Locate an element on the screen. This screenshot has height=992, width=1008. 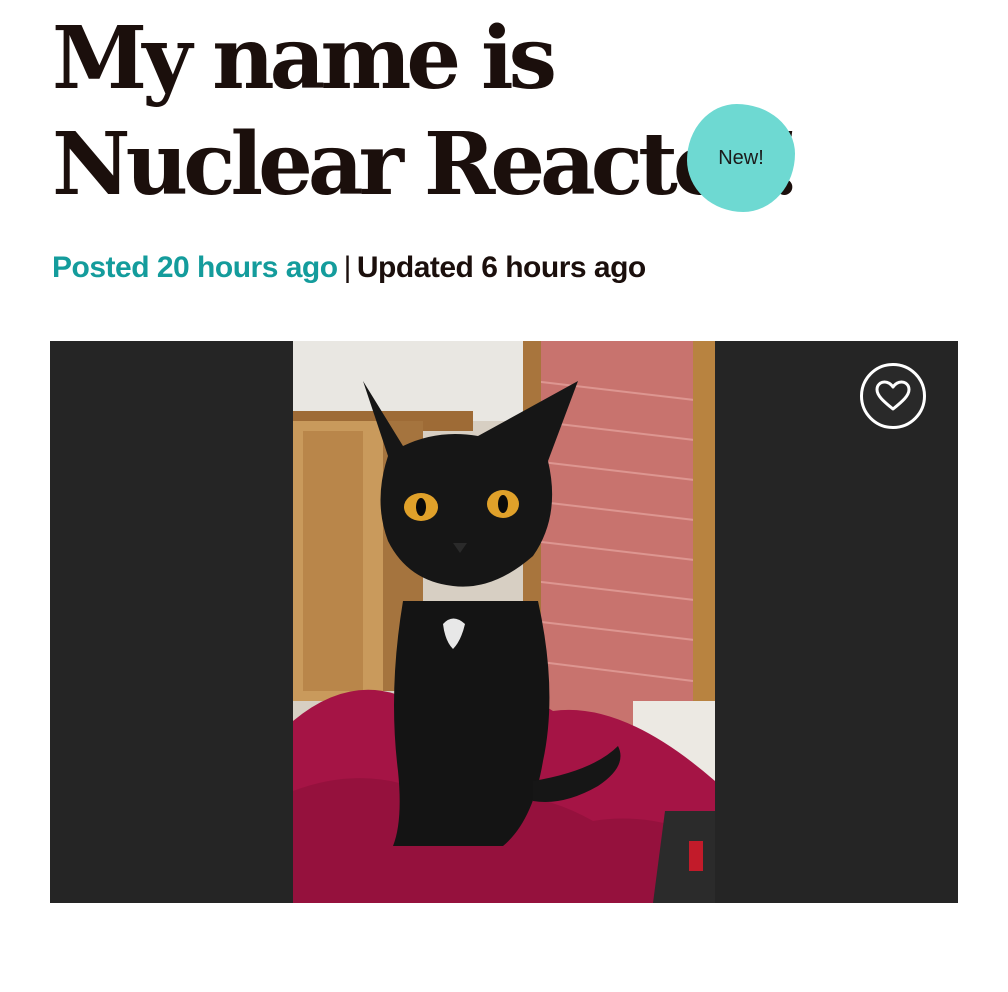
posted-time: Posted 20 hours ago is located at coordinates (195, 267).